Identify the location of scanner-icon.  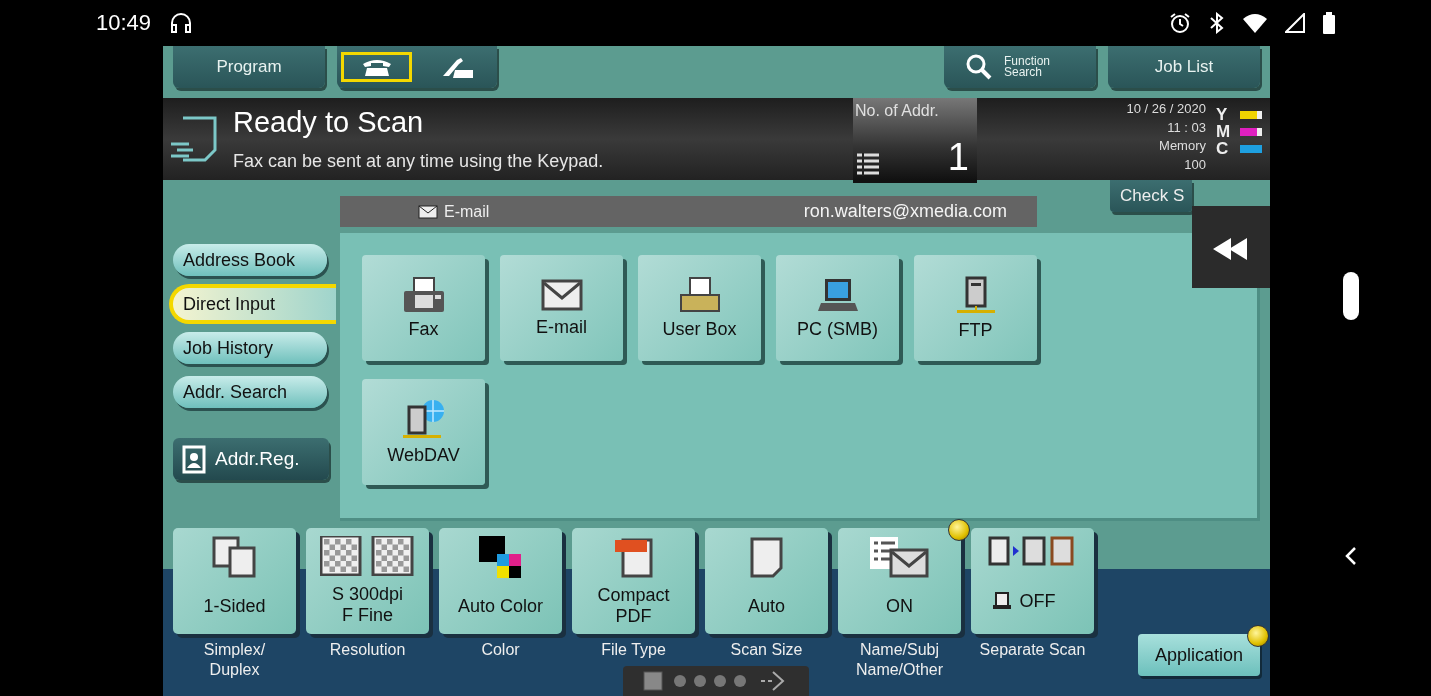
(1001, 601).